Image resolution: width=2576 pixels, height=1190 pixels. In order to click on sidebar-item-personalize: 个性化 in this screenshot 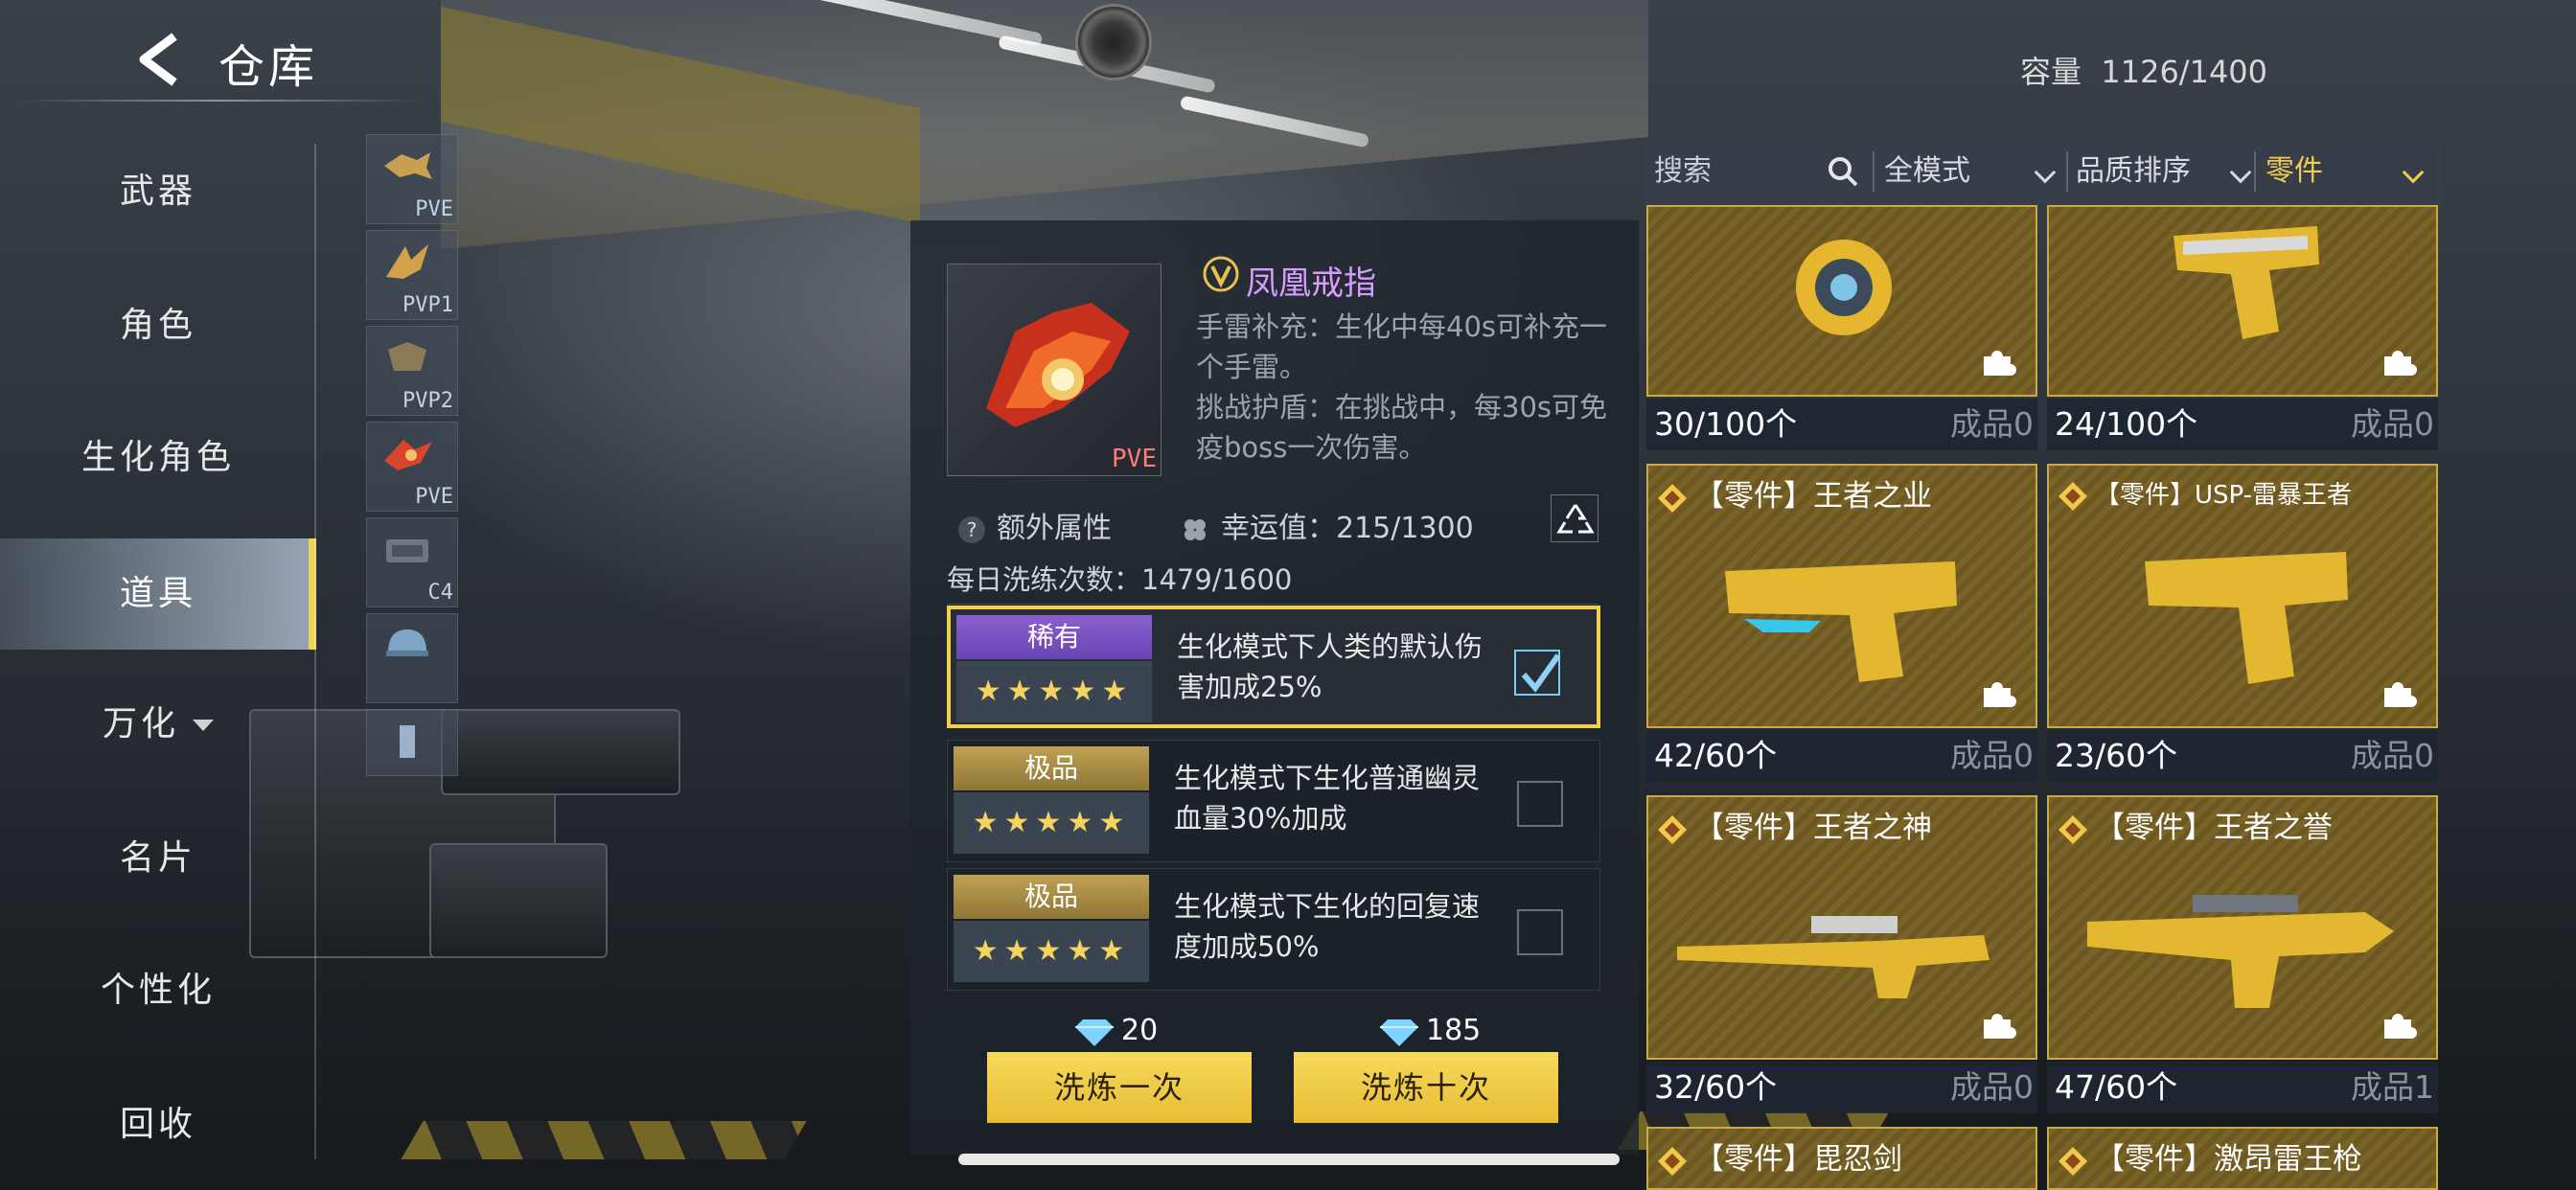, I will do `click(158, 991)`.